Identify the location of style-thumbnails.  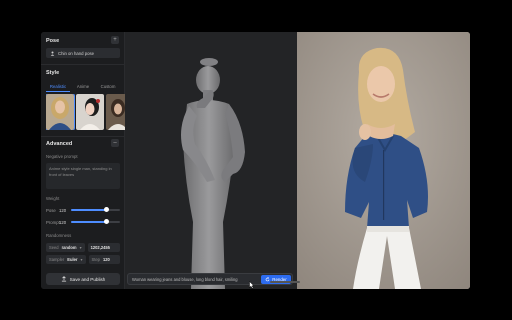
(85, 112).